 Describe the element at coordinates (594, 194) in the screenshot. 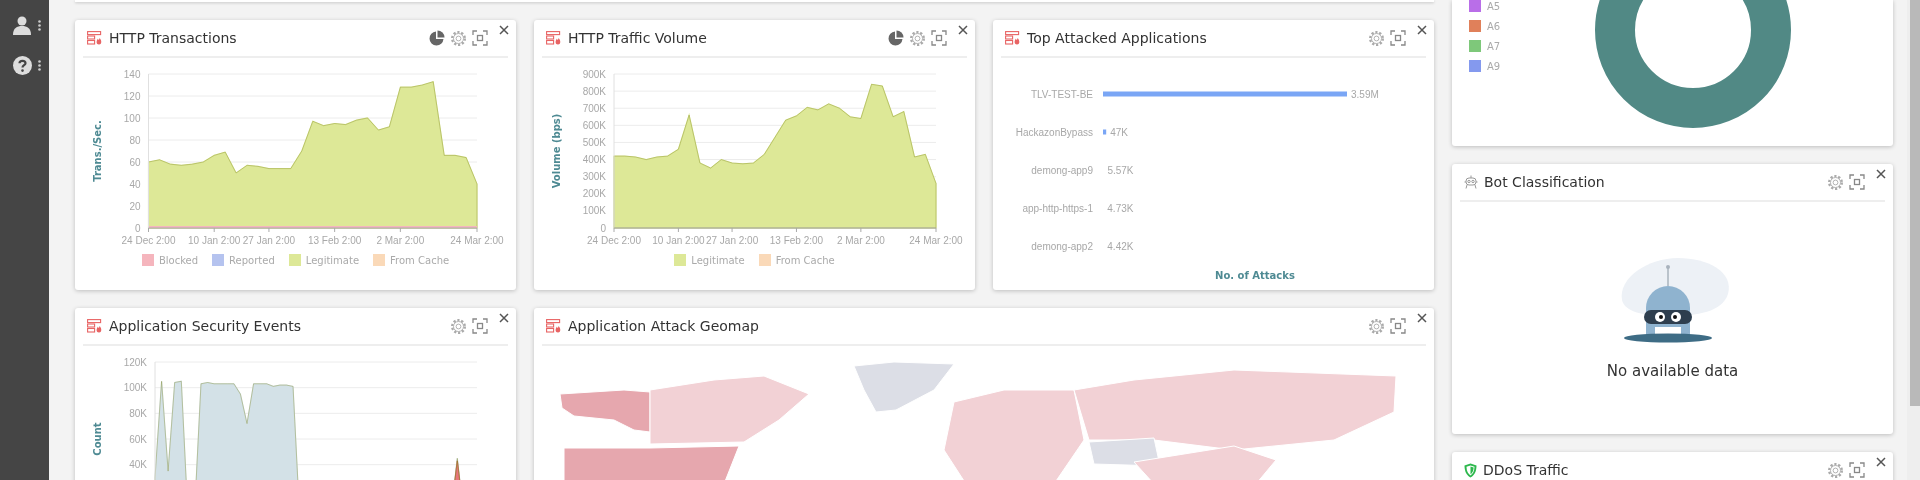

I see `y-tick-label: 200K` at that location.